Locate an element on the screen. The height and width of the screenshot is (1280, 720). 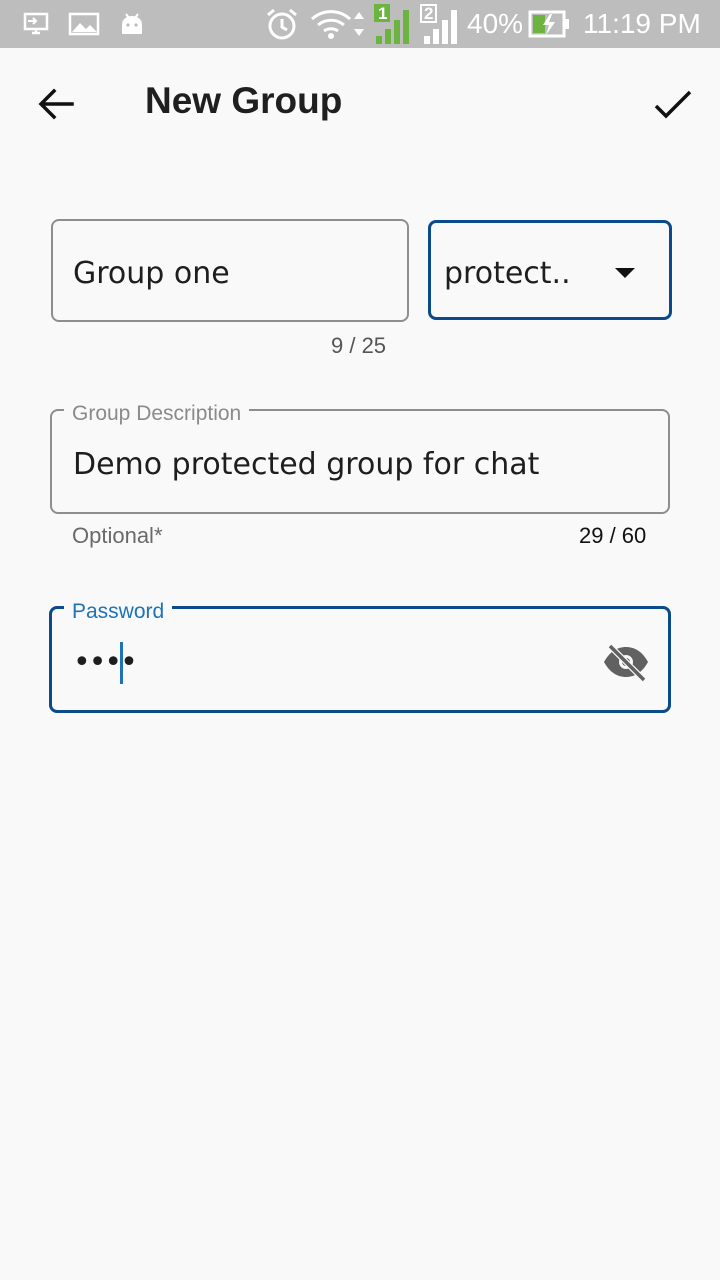
app-bar: New Group is located at coordinates (360, 106).